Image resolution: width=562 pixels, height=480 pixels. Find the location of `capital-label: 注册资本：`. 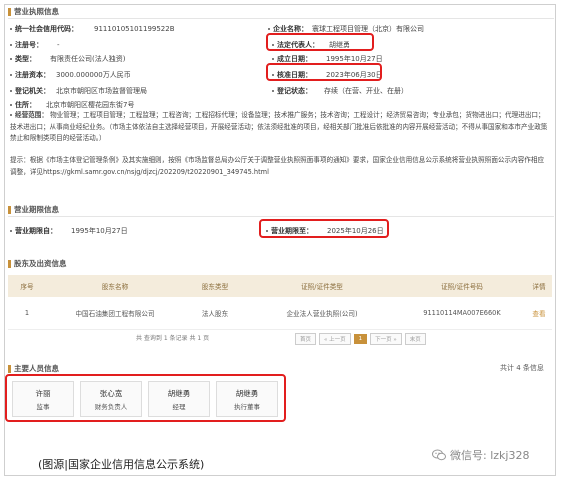

capital-label: 注册资本： is located at coordinates (32, 75).